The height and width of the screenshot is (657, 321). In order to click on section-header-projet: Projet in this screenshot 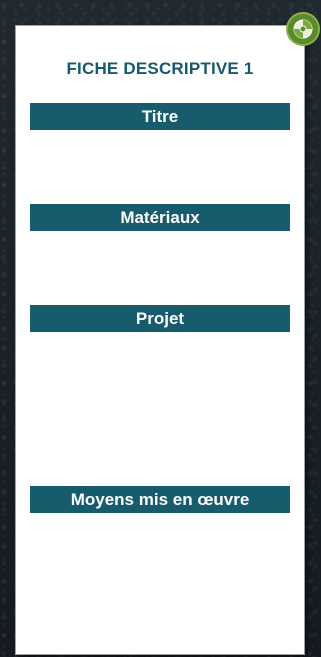, I will do `click(160, 318)`.